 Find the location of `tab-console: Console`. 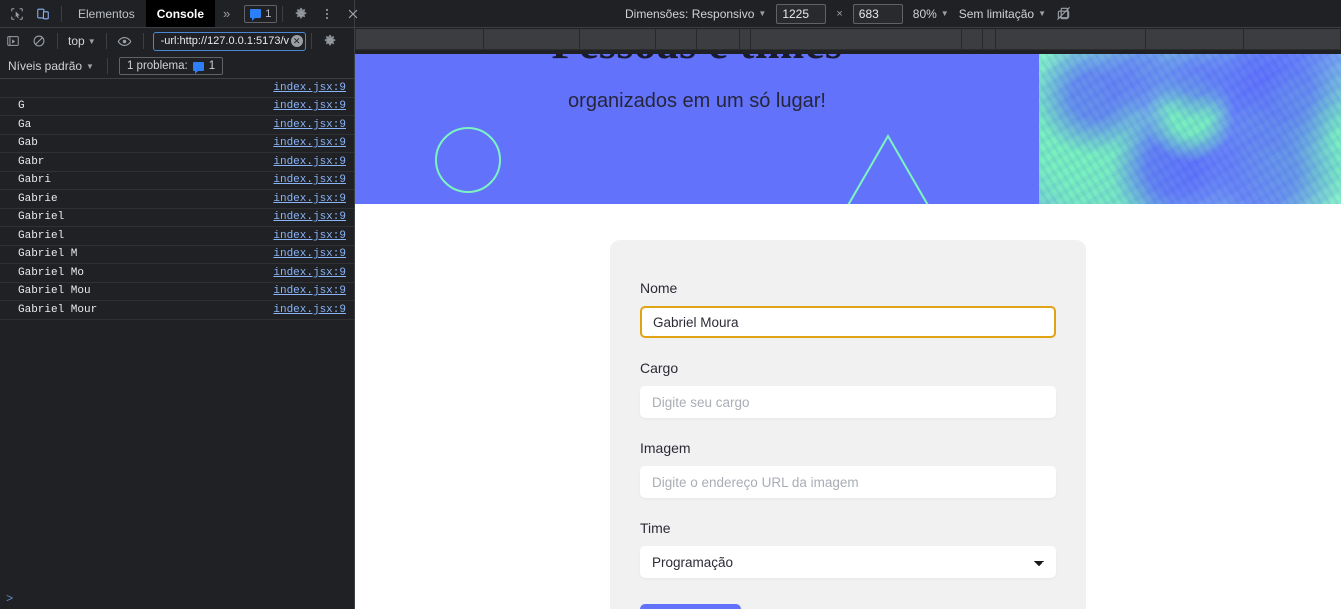

tab-console: Console is located at coordinates (180, 13).